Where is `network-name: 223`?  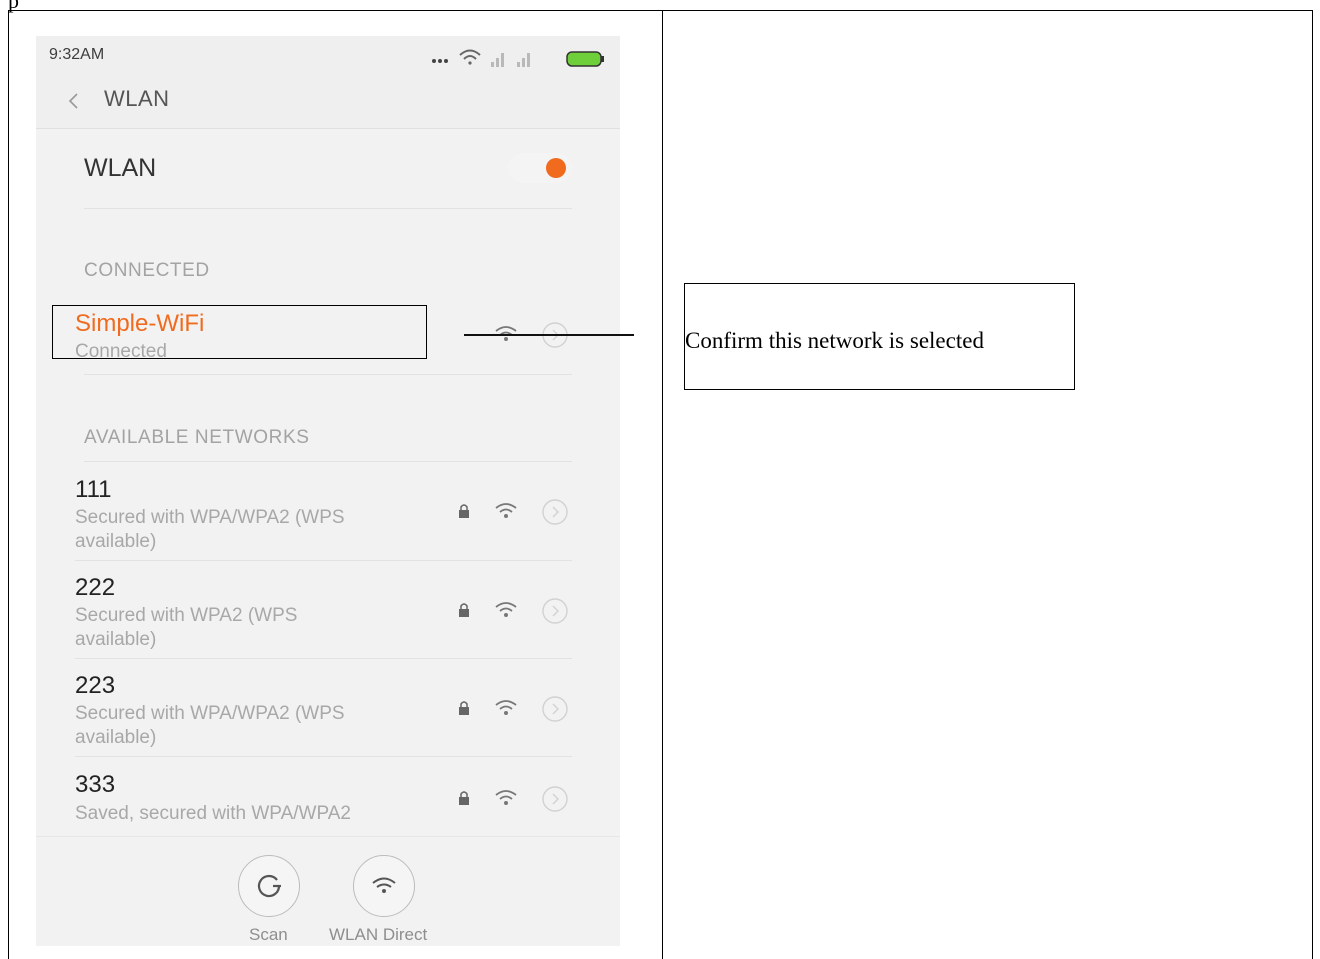
network-name: 223 is located at coordinates (95, 685).